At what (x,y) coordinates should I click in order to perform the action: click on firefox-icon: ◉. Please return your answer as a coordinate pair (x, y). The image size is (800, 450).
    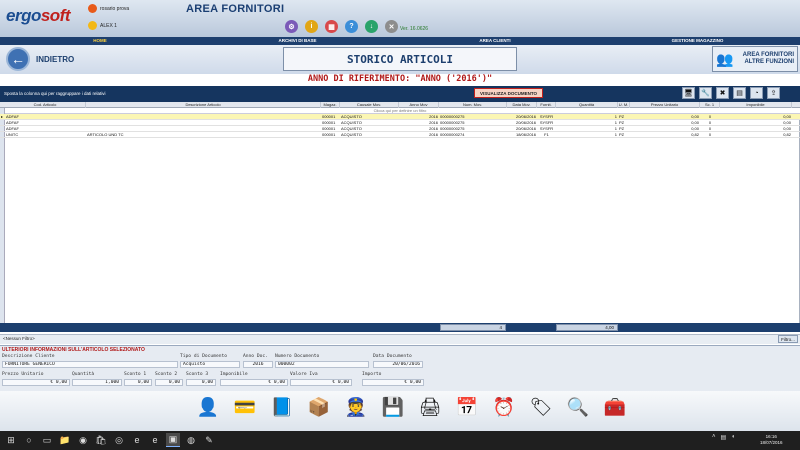
    Looking at the image, I should click on (83, 440).